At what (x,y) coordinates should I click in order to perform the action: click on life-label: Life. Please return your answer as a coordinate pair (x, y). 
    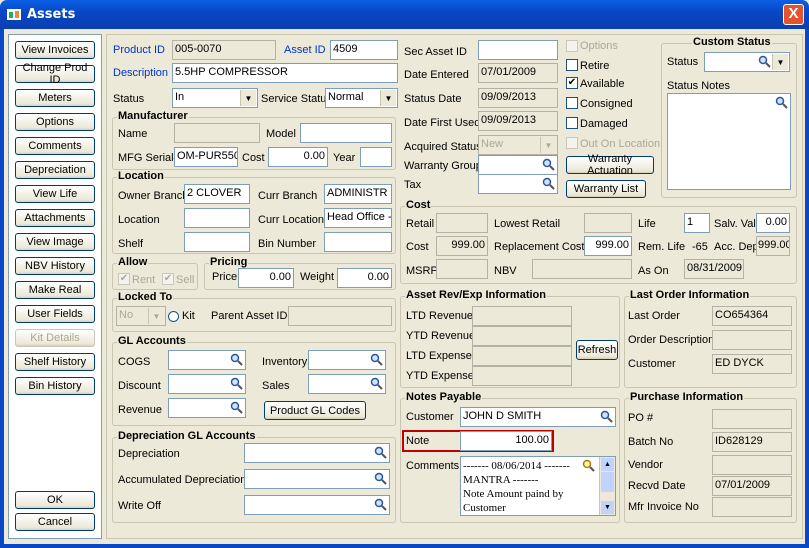
    Looking at the image, I should click on (647, 224).